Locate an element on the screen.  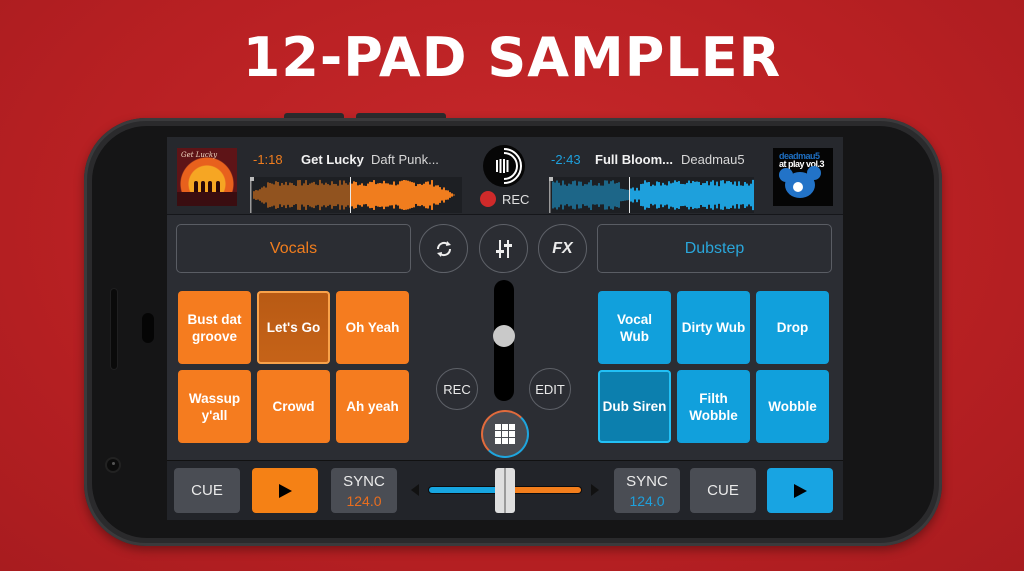
sample-pad: Filth Wobble is located at coordinates (713, 406).